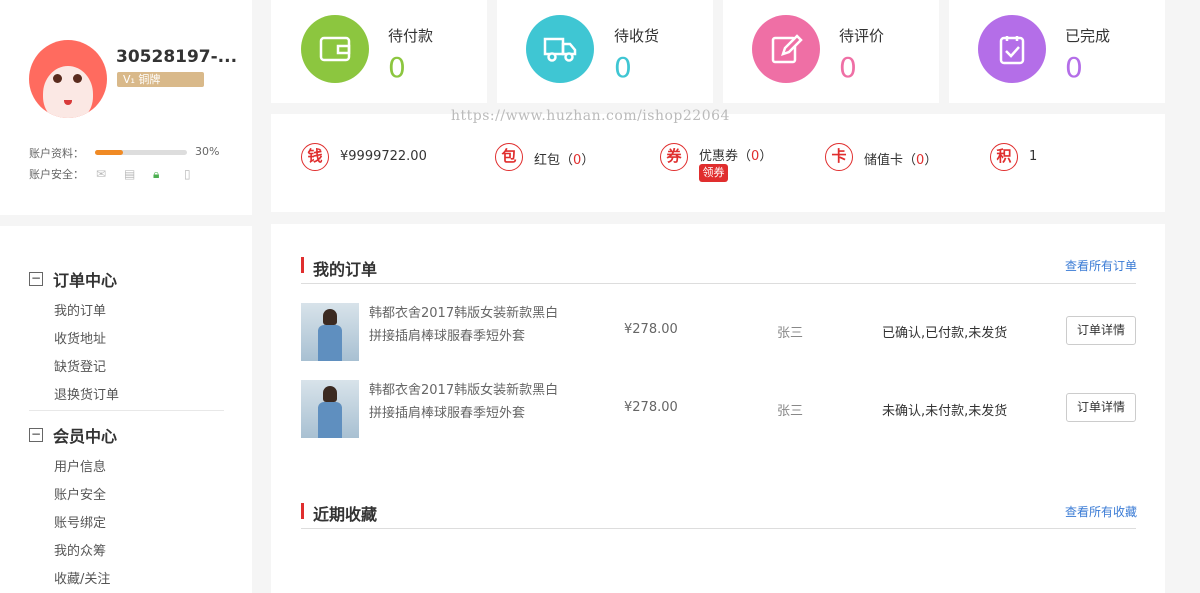 The width and height of the screenshot is (1200, 593). Describe the element at coordinates (315, 157) in the screenshot. I see `money-icon: 钱` at that location.